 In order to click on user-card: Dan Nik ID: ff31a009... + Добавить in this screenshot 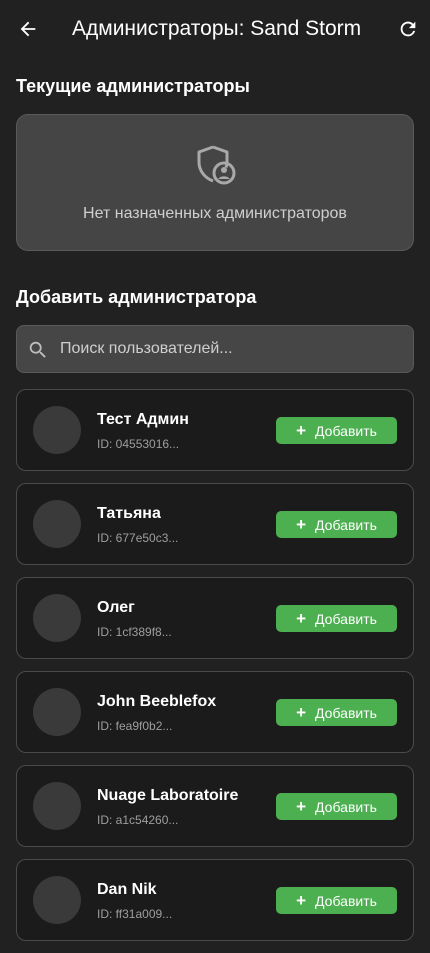, I will do `click(215, 900)`.